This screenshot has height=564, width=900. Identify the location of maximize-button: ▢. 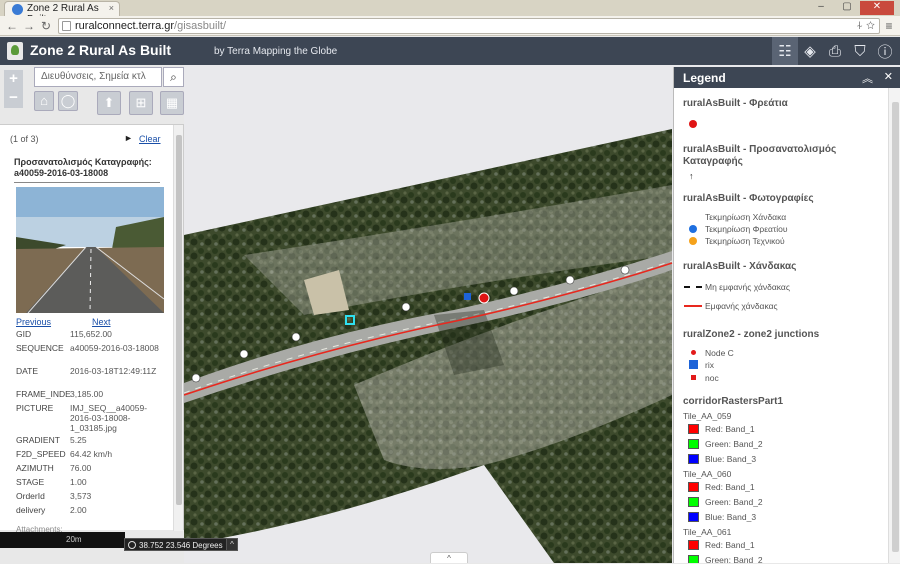
(847, 8).